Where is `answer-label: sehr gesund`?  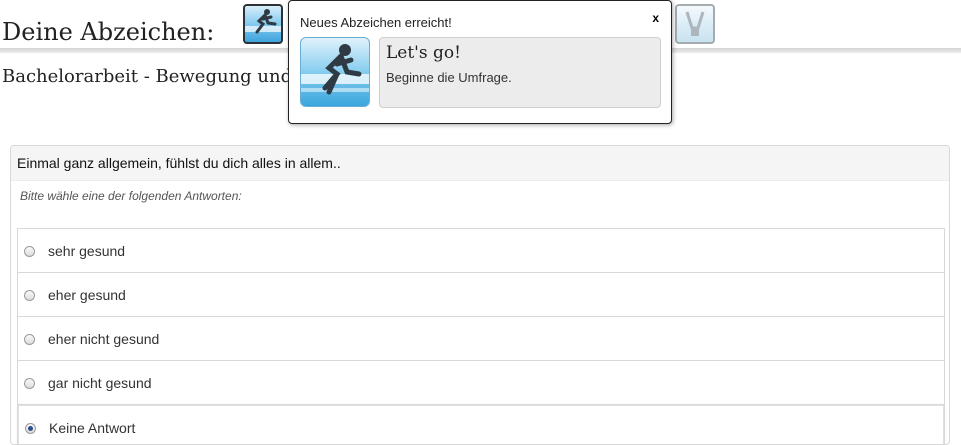
answer-label: sehr gesund is located at coordinates (86, 251).